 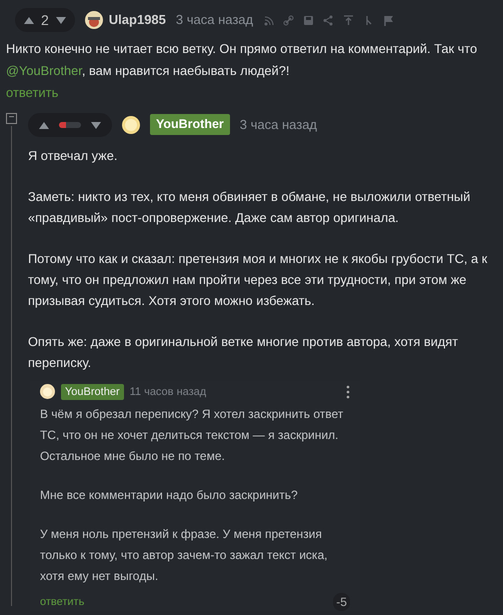 I want to click on mention-link: @YouBrother, so click(x=44, y=70).